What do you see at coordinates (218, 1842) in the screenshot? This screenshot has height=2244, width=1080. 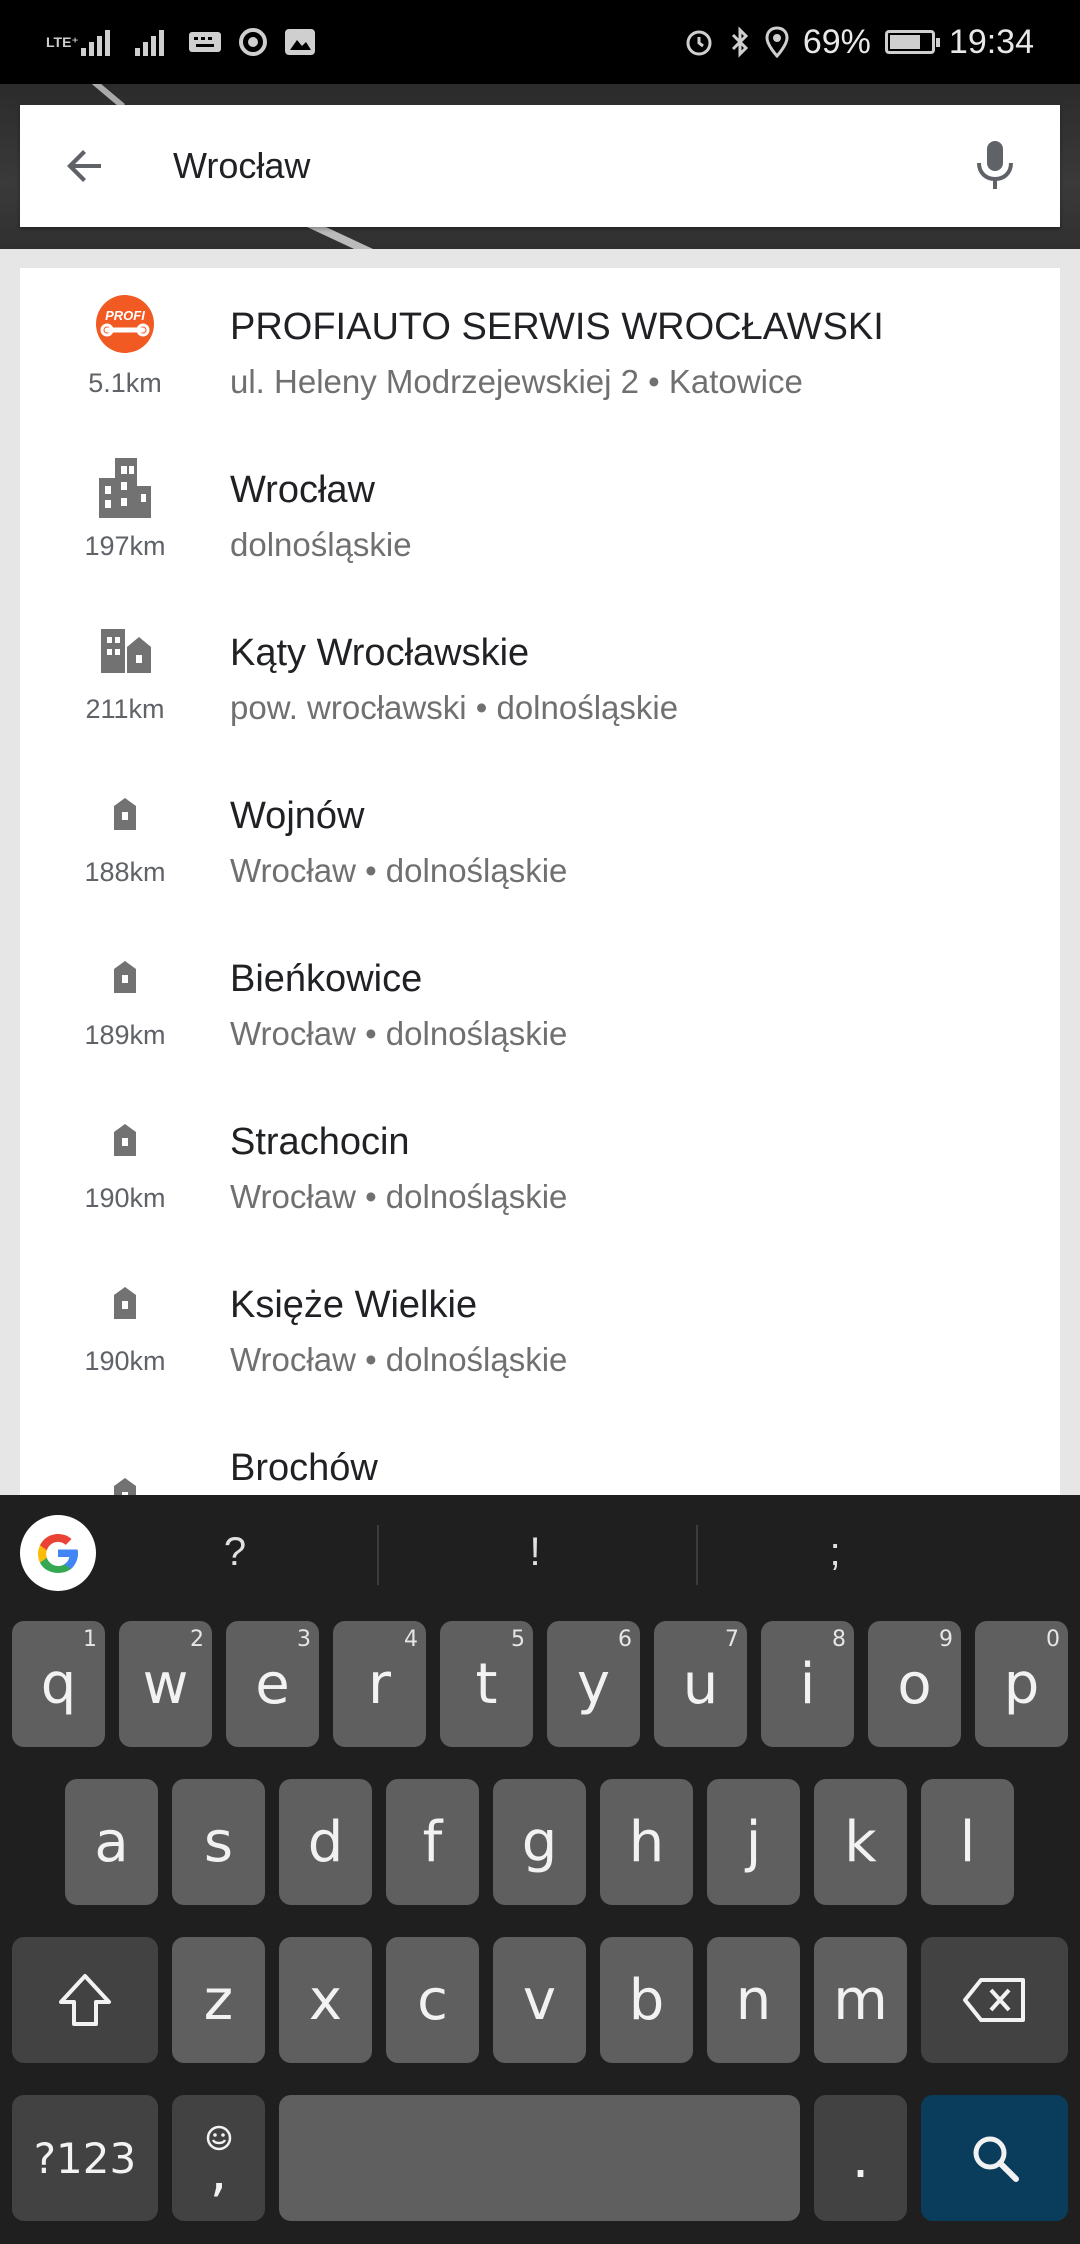 I see `key-s: s` at bounding box center [218, 1842].